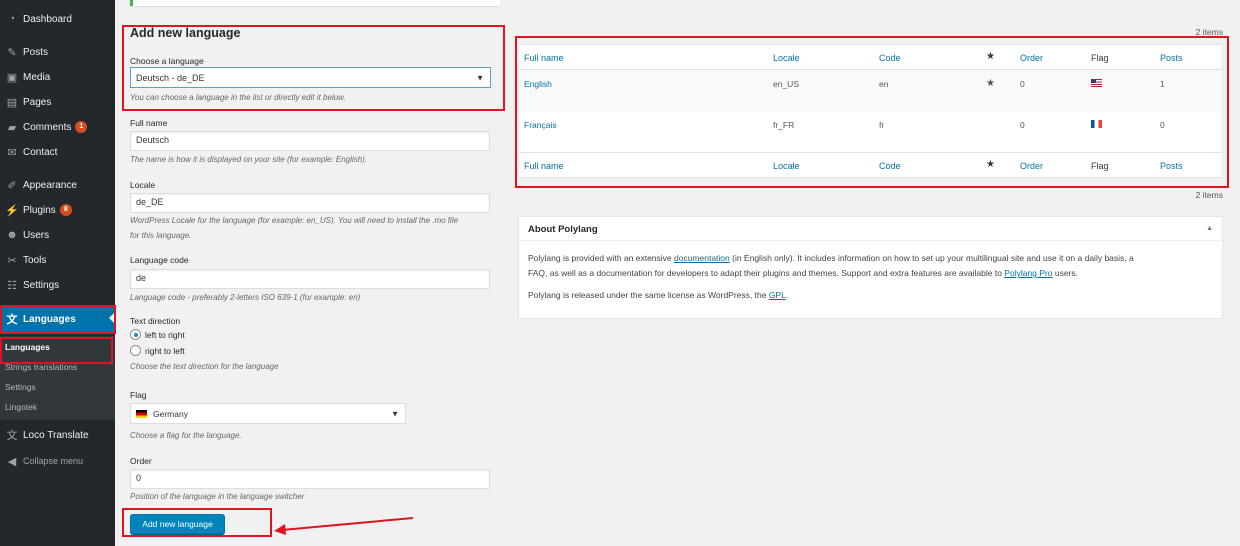 The image size is (1240, 546). Describe the element at coordinates (57, 77) in the screenshot. I see `menu-media: ▣ Media` at that location.